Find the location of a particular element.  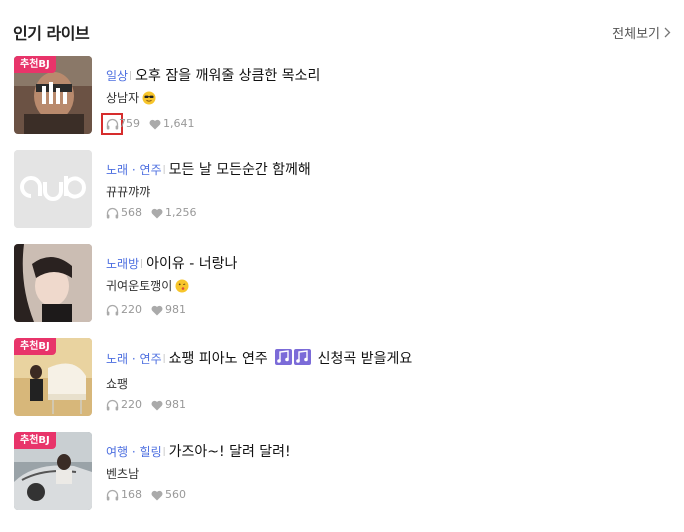

listener-count: 759 is located at coordinates (129, 123).